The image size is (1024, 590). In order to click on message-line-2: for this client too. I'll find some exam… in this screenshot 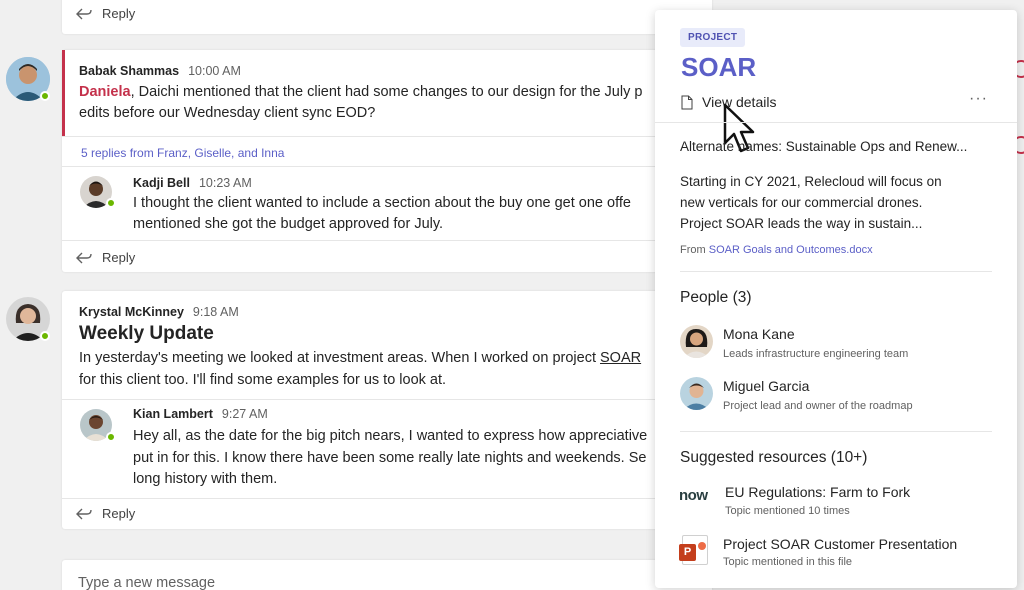, I will do `click(263, 380)`.